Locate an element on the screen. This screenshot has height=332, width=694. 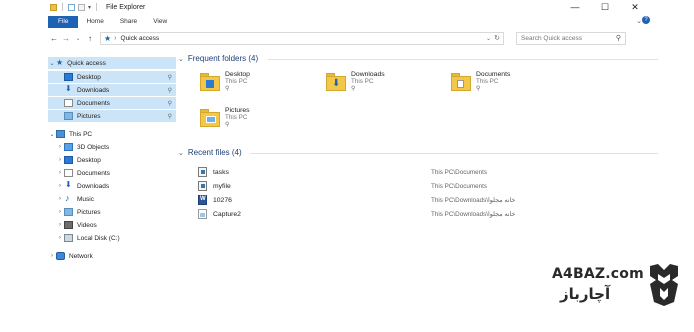
frequent-folders-header: ⌄ Frequent folders (4) is located at coordinates (218, 58).